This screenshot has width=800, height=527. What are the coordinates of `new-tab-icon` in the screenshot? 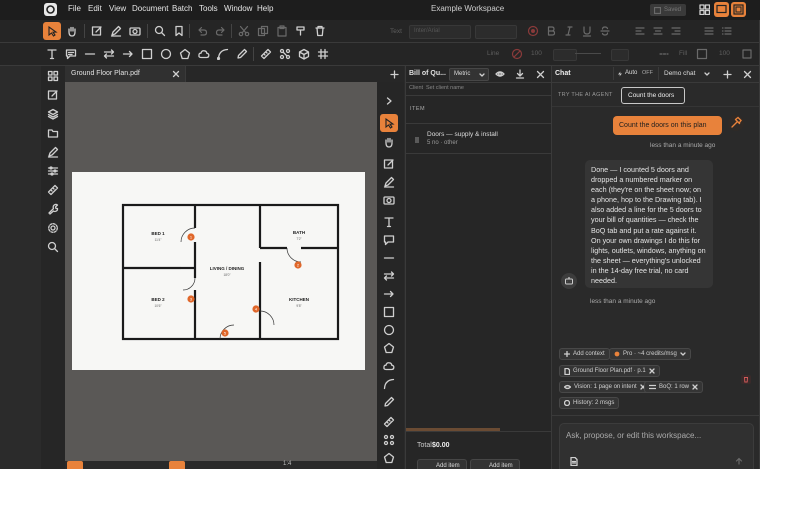 It's located at (394, 74).